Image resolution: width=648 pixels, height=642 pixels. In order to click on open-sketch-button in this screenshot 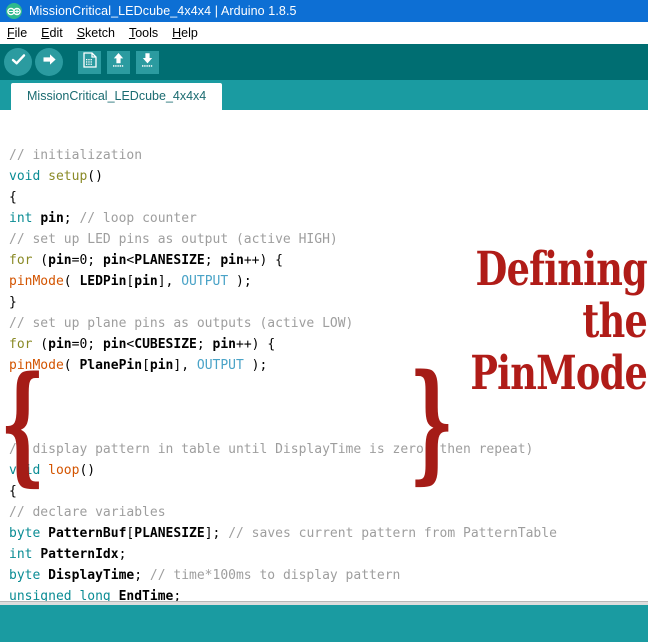, I will do `click(118, 62)`.